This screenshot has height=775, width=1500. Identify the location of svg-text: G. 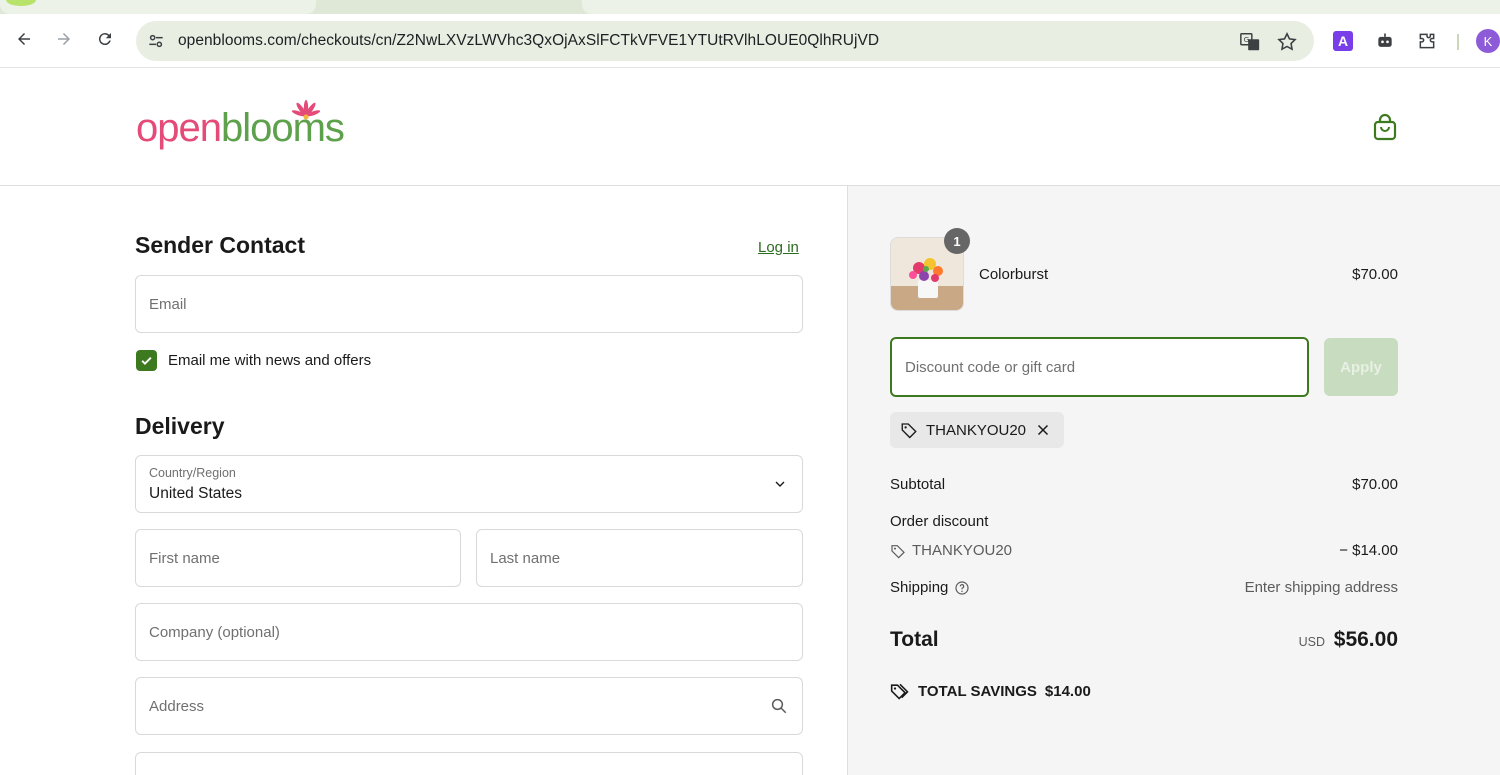
(1247, 39).